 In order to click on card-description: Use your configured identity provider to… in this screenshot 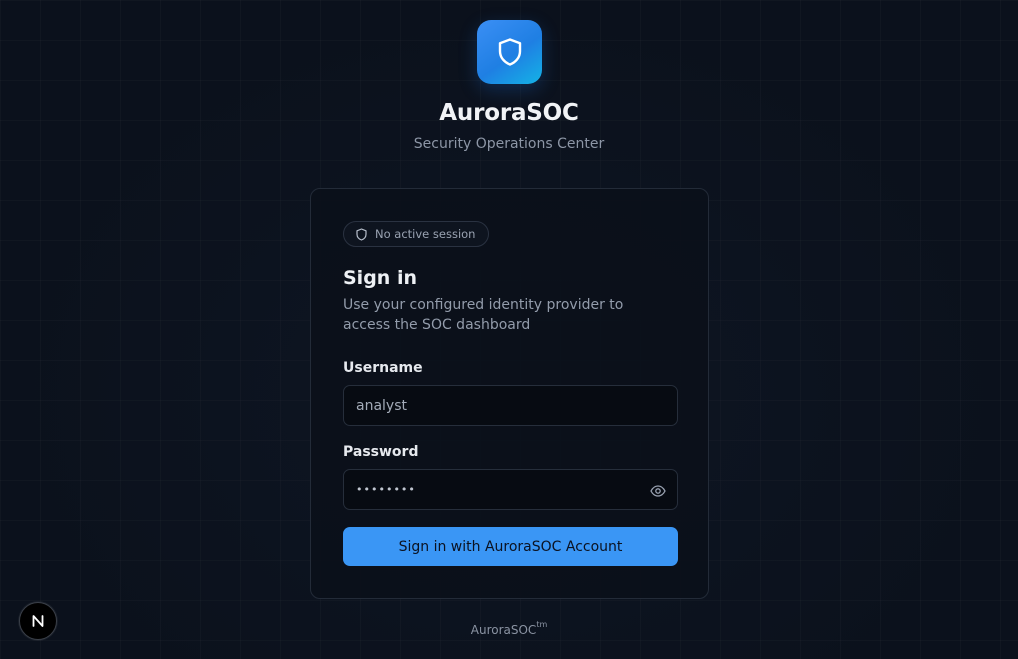, I will do `click(483, 315)`.